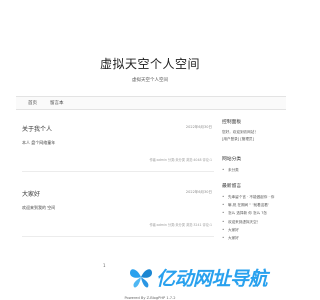 This screenshot has height=300, width=320. I want to click on nav-item-guestbook: 留言本, so click(57, 103).